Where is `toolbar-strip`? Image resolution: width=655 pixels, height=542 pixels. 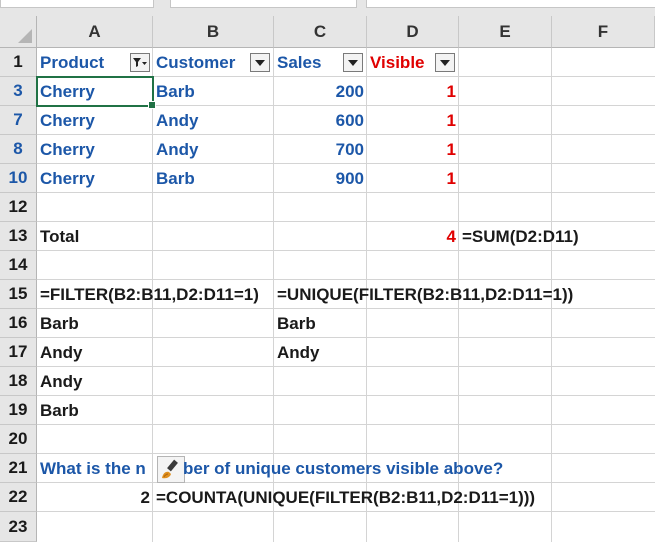
toolbar-strip is located at coordinates (327, 8).